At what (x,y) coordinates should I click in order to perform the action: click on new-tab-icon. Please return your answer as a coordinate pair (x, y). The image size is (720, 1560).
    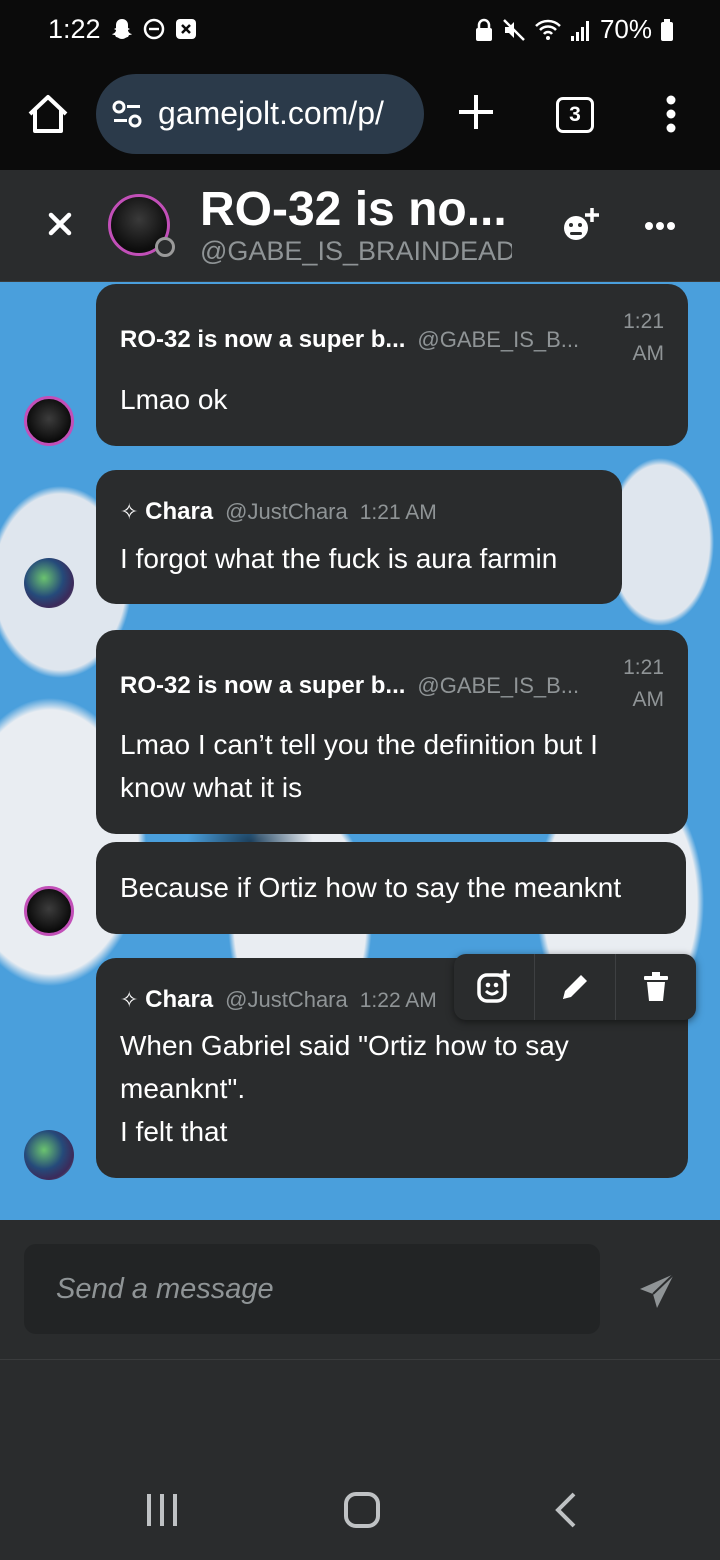
    Looking at the image, I should click on (476, 112).